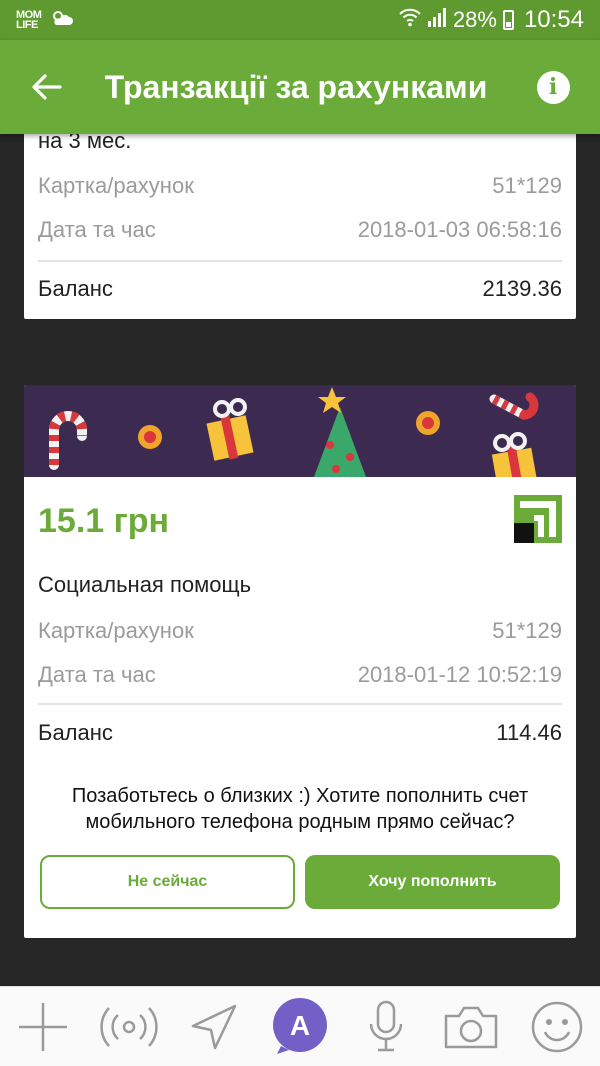 Image resolution: width=600 pixels, height=1066 pixels. I want to click on weather-icon, so click(62, 20).